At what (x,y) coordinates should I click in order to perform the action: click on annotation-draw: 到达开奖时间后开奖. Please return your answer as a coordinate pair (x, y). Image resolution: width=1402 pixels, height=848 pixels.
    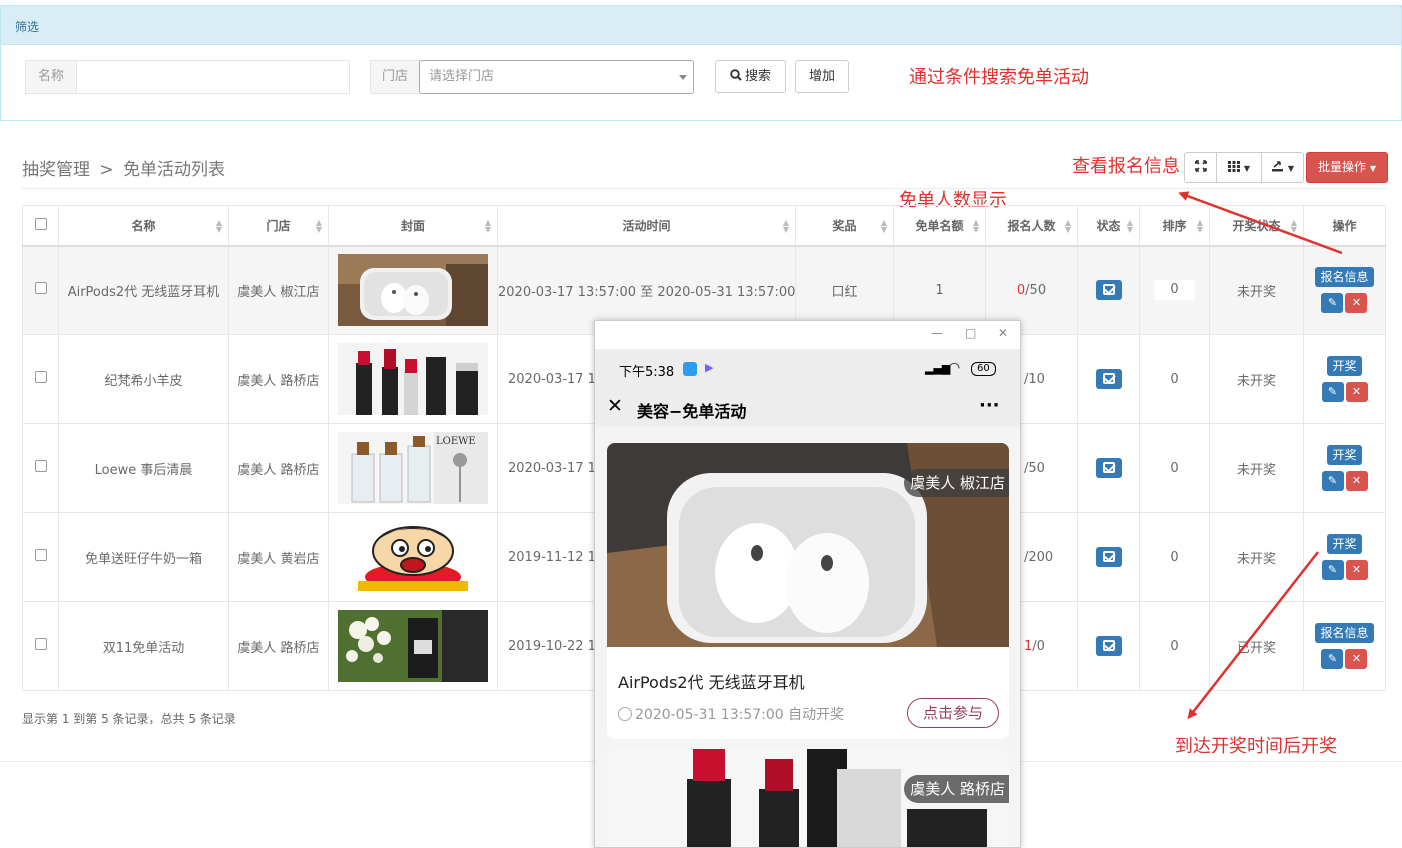
    Looking at the image, I should click on (1256, 746).